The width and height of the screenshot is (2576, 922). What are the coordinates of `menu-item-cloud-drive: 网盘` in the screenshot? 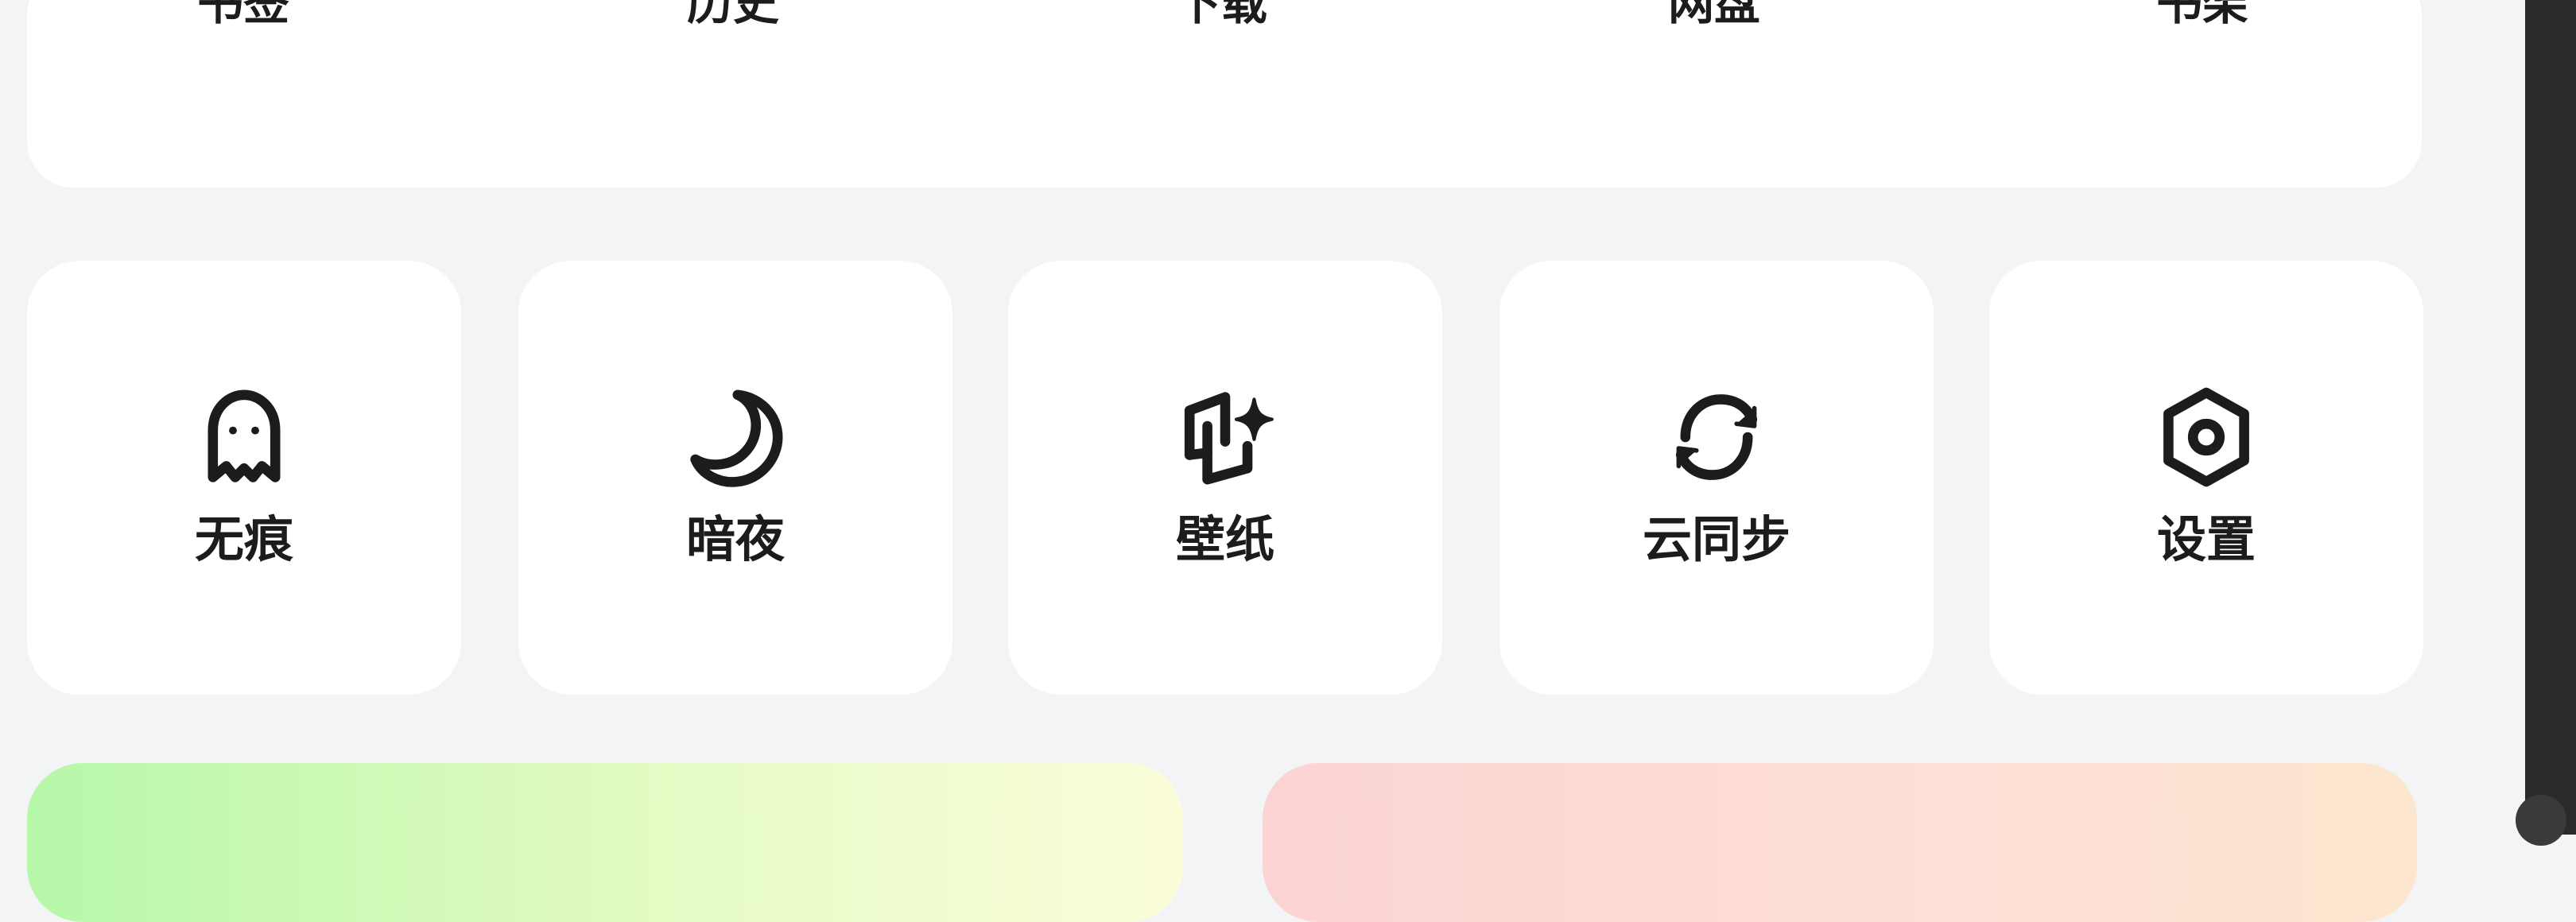 It's located at (1714, 16).